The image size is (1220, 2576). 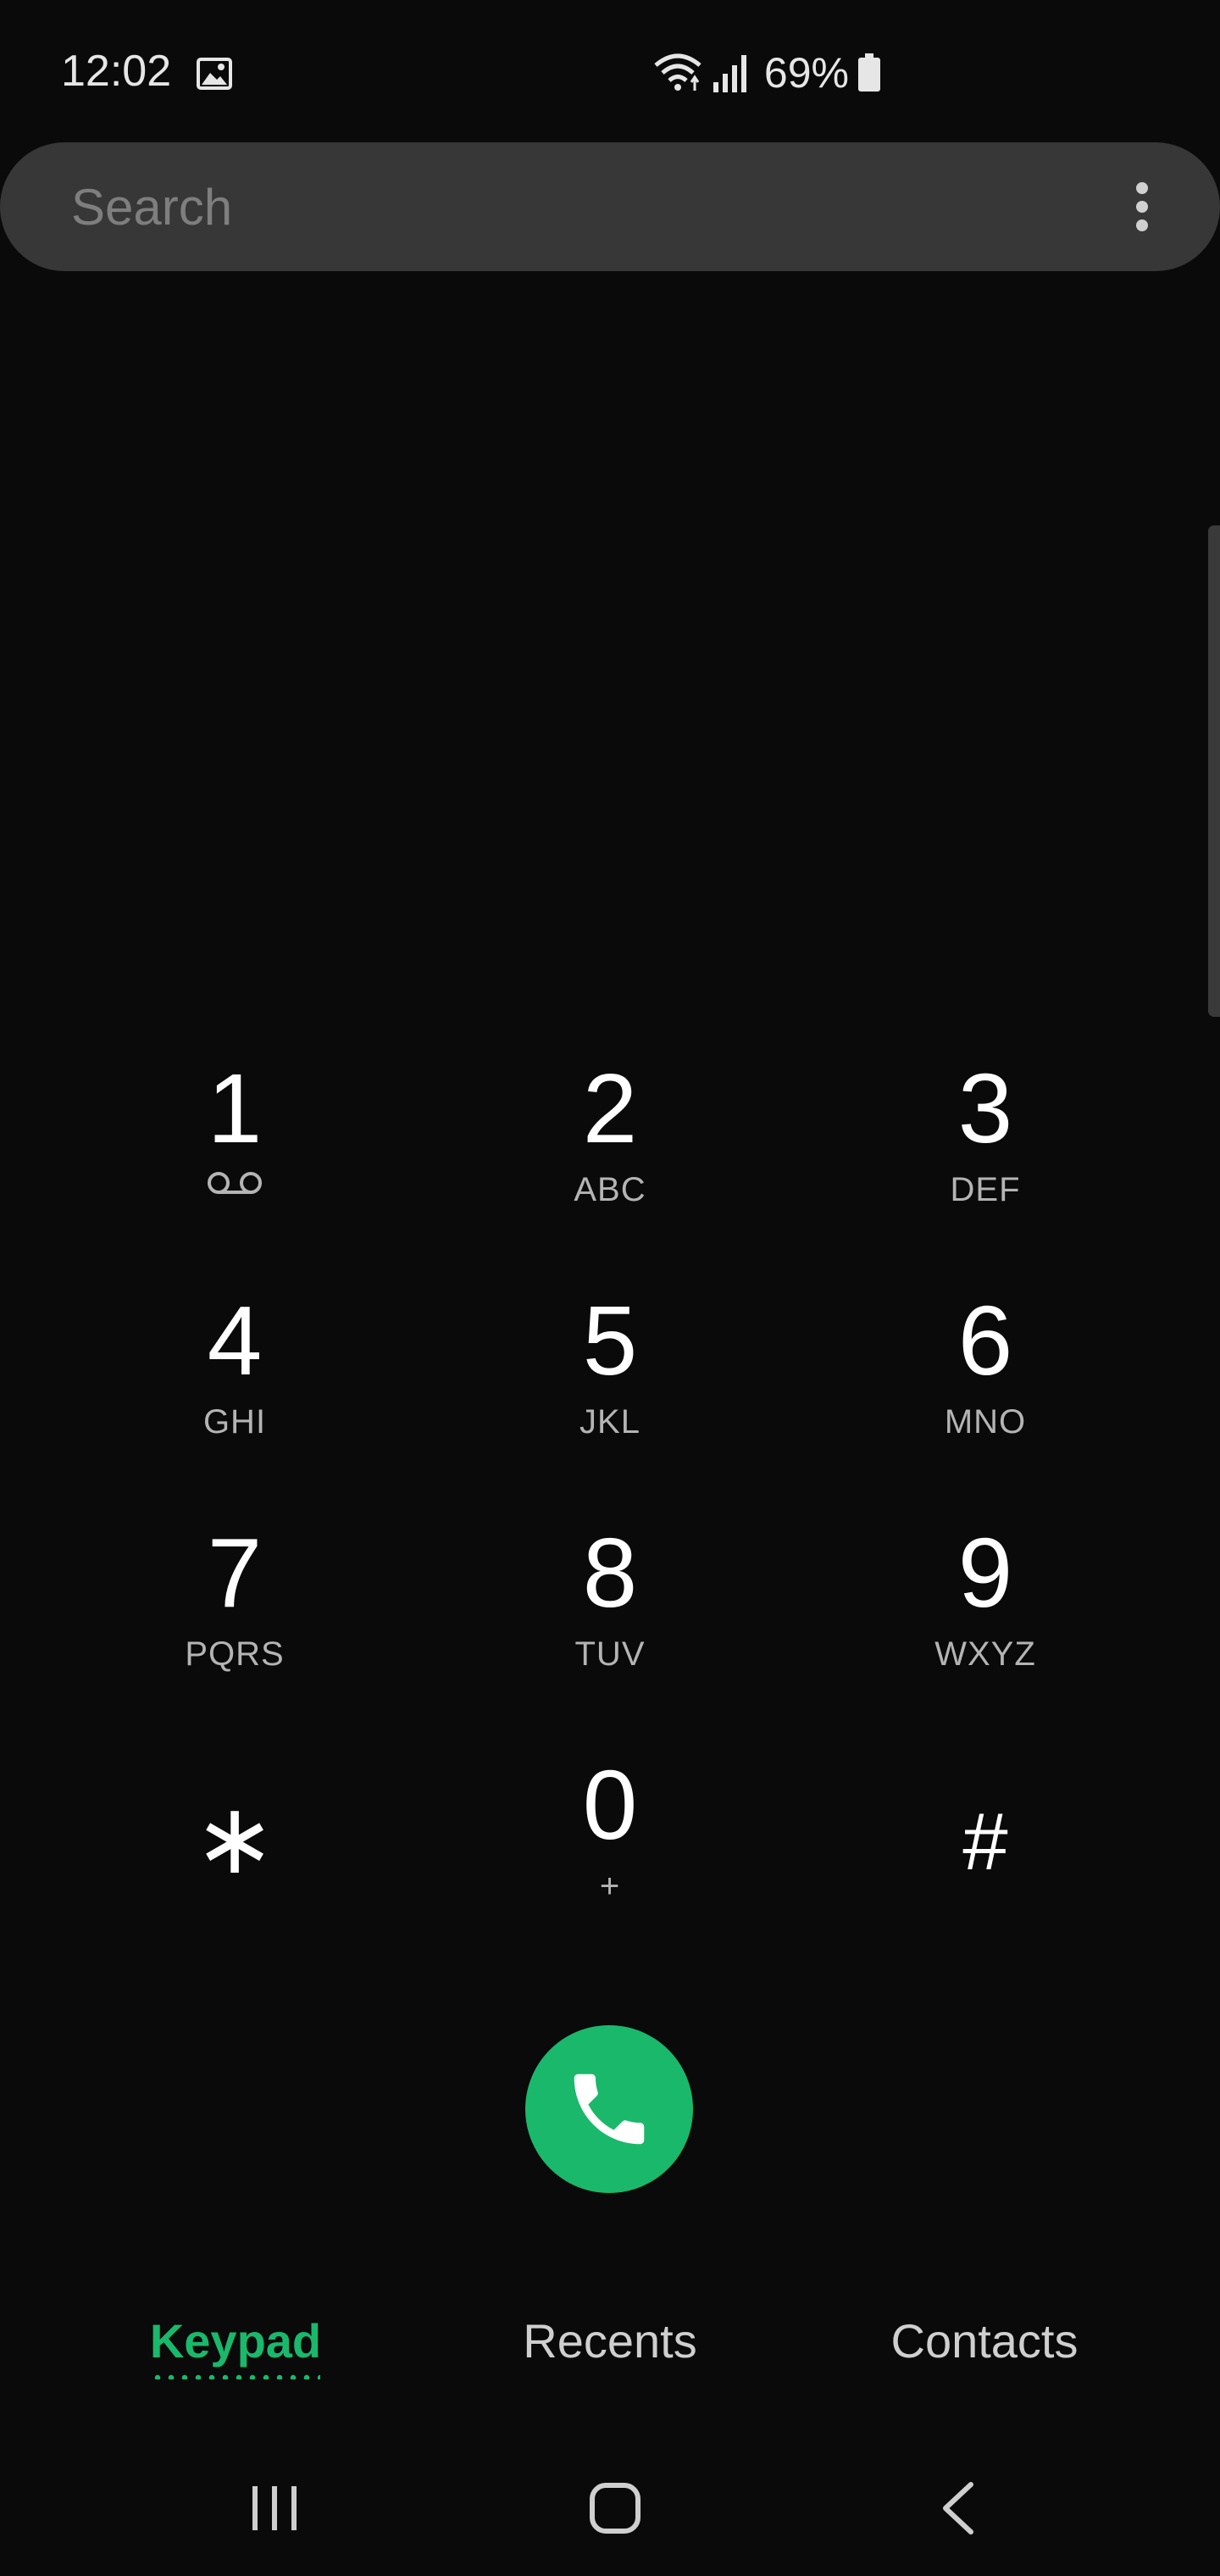 I want to click on key-digit: 0, so click(x=610, y=1805).